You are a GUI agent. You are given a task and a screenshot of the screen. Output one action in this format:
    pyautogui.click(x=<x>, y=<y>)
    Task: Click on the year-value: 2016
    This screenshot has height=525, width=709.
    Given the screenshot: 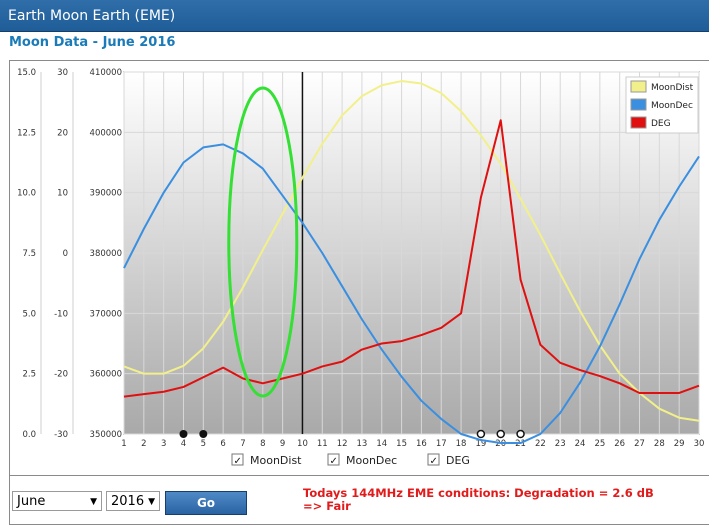 What is the action you would take?
    pyautogui.click(x=128, y=501)
    